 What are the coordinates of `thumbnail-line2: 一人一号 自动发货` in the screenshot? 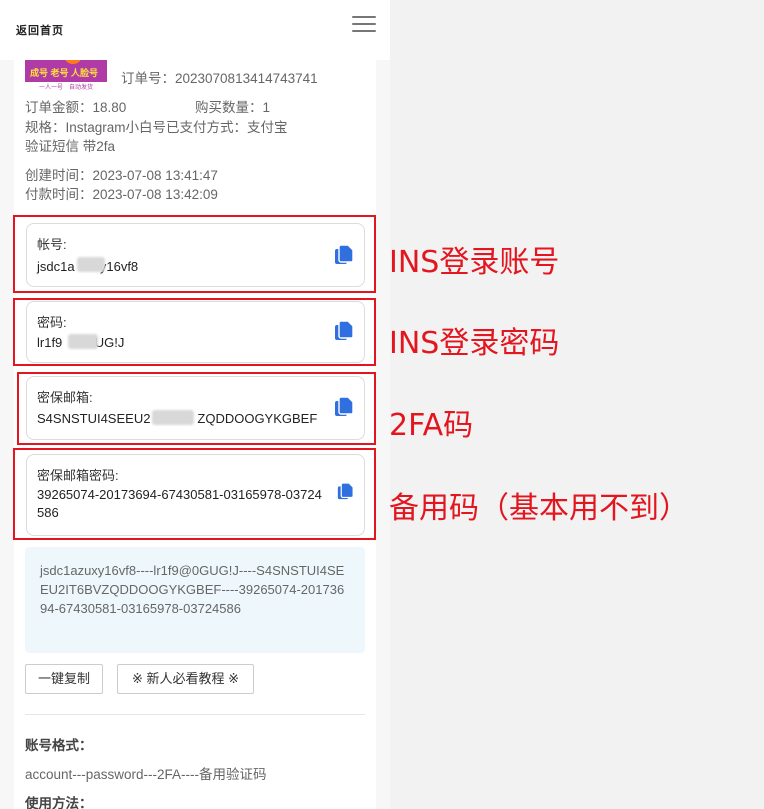 It's located at (66, 88).